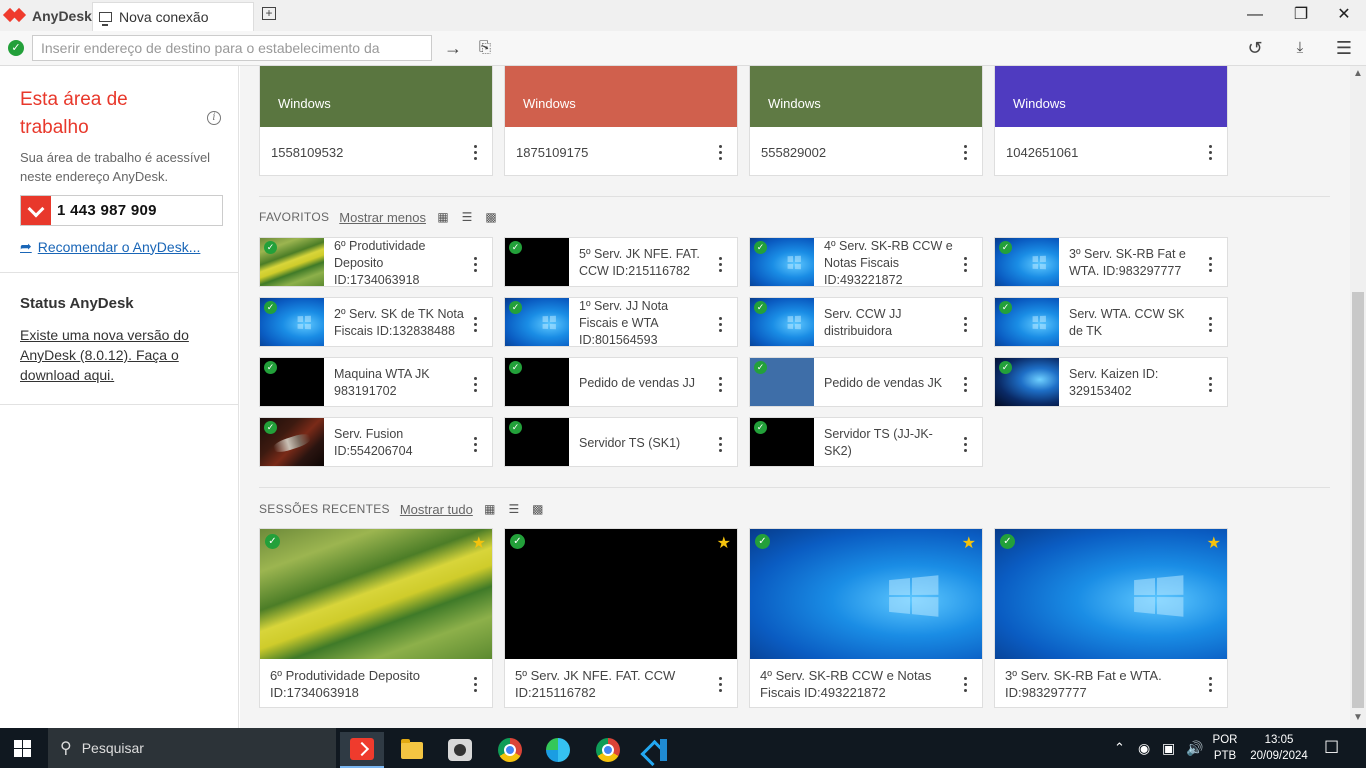 This screenshot has width=1366, height=768. What do you see at coordinates (1255, 15) in the screenshot?
I see `minimize-button: —` at bounding box center [1255, 15].